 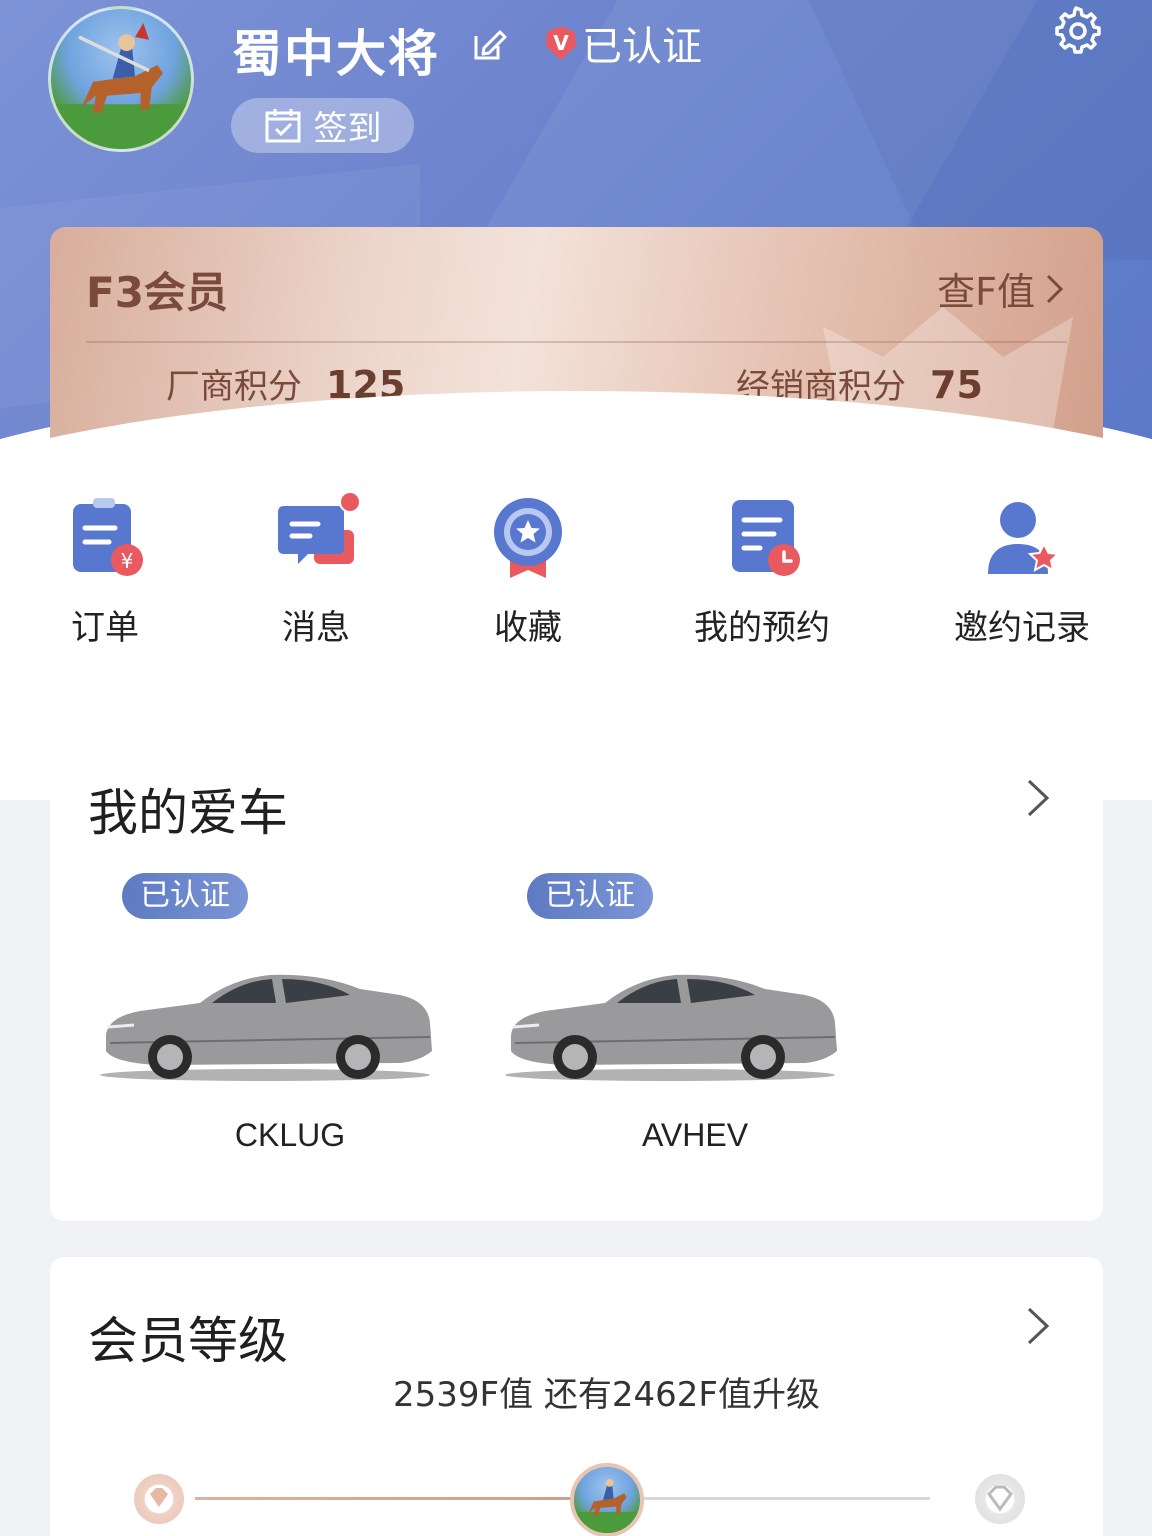 What do you see at coordinates (1024, 538) in the screenshot?
I see `invitation-record-icon` at bounding box center [1024, 538].